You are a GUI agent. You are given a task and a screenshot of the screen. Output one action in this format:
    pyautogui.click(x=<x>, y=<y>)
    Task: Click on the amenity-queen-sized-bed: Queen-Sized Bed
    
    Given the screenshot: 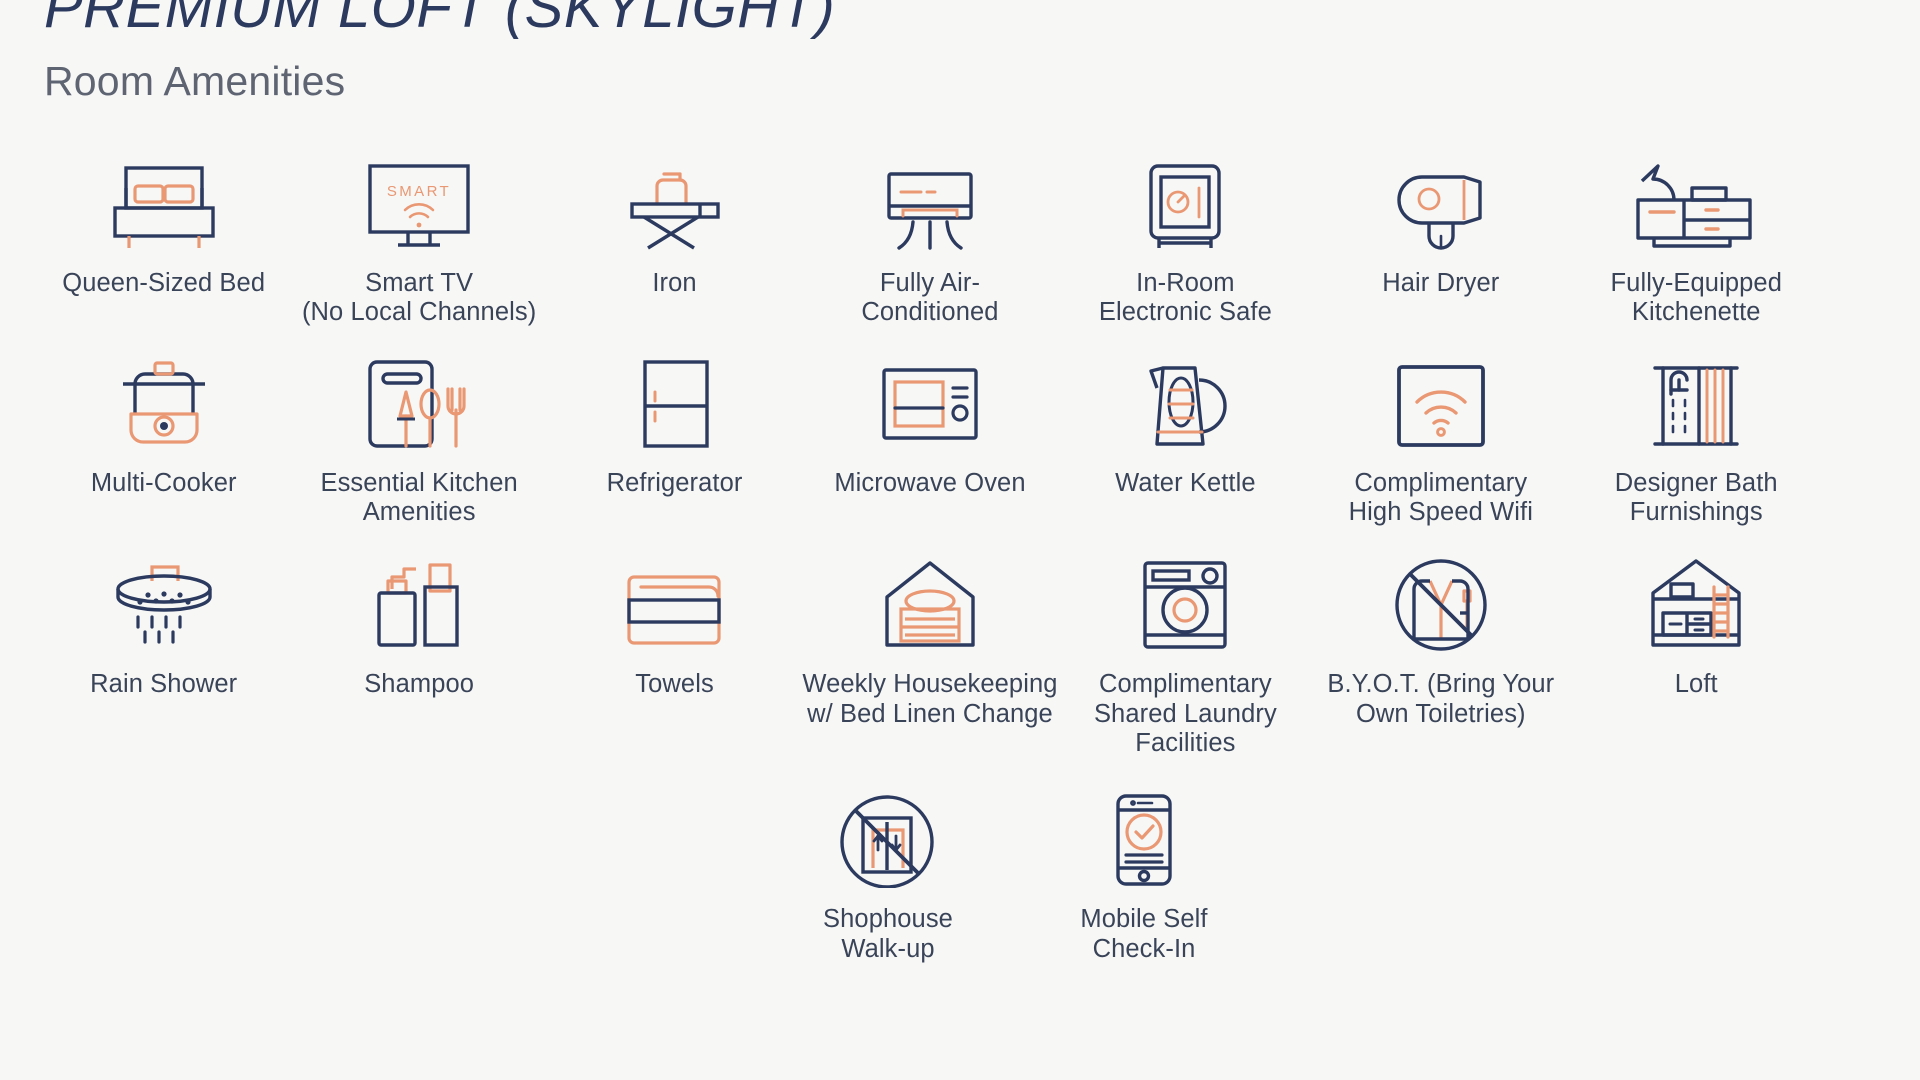 What is the action you would take?
    pyautogui.click(x=163, y=234)
    